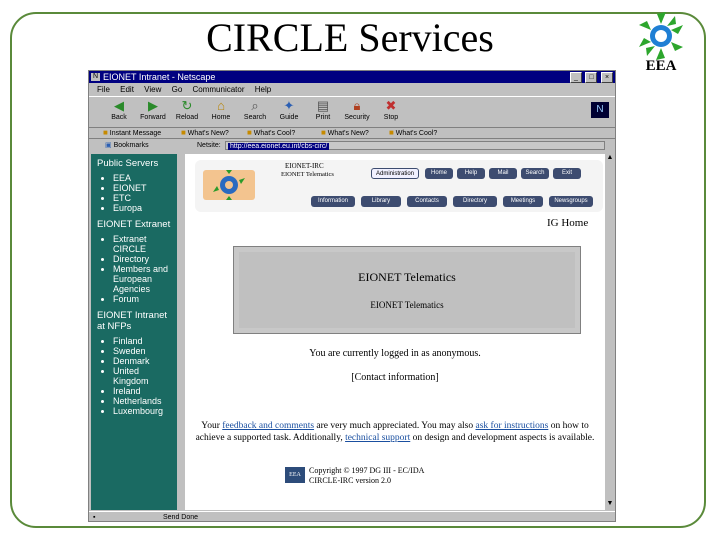 Image resolution: width=720 pixels, height=540 pixels. What do you see at coordinates (471, 173) in the screenshot?
I see `help-nav-button: Help` at bounding box center [471, 173].